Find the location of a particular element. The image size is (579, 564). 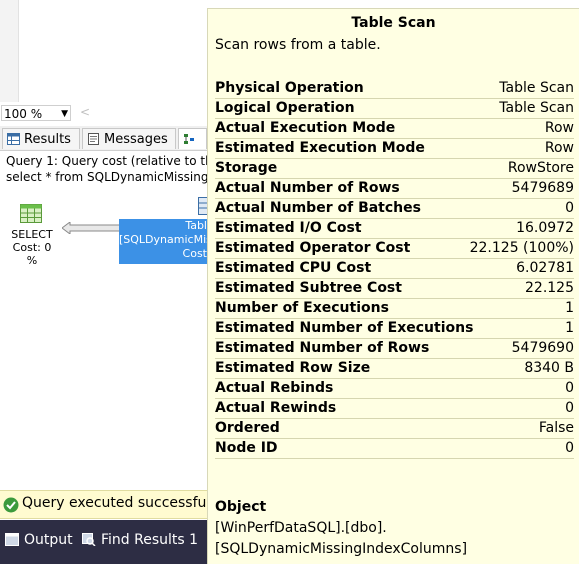

tab-results: Results is located at coordinates (41, 138).